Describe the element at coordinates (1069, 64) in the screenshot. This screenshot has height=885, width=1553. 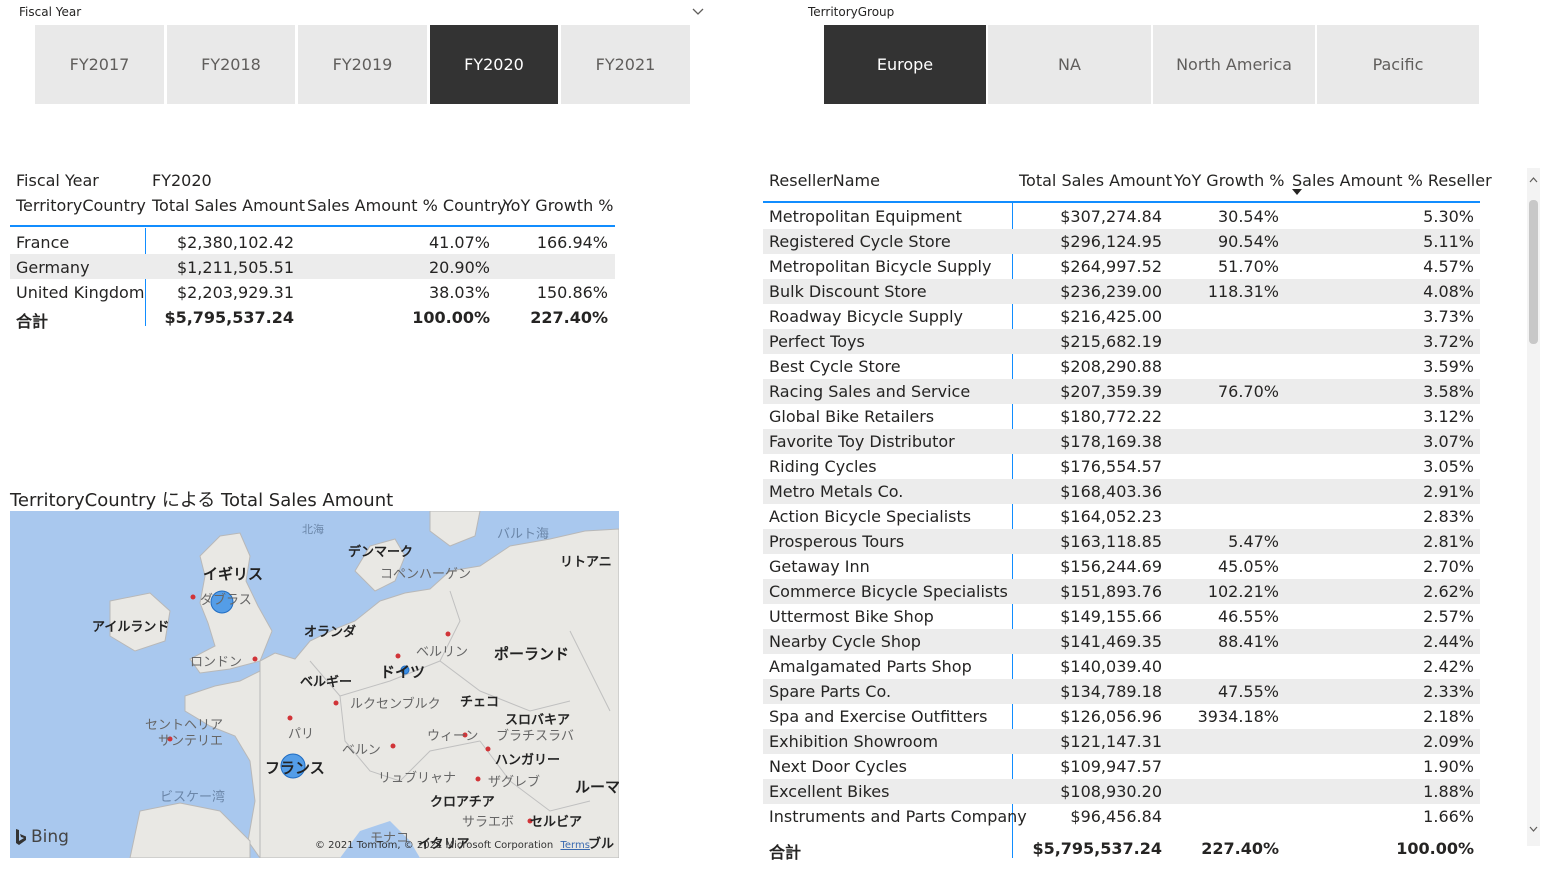
I see `slicer-tile-na: NA` at that location.